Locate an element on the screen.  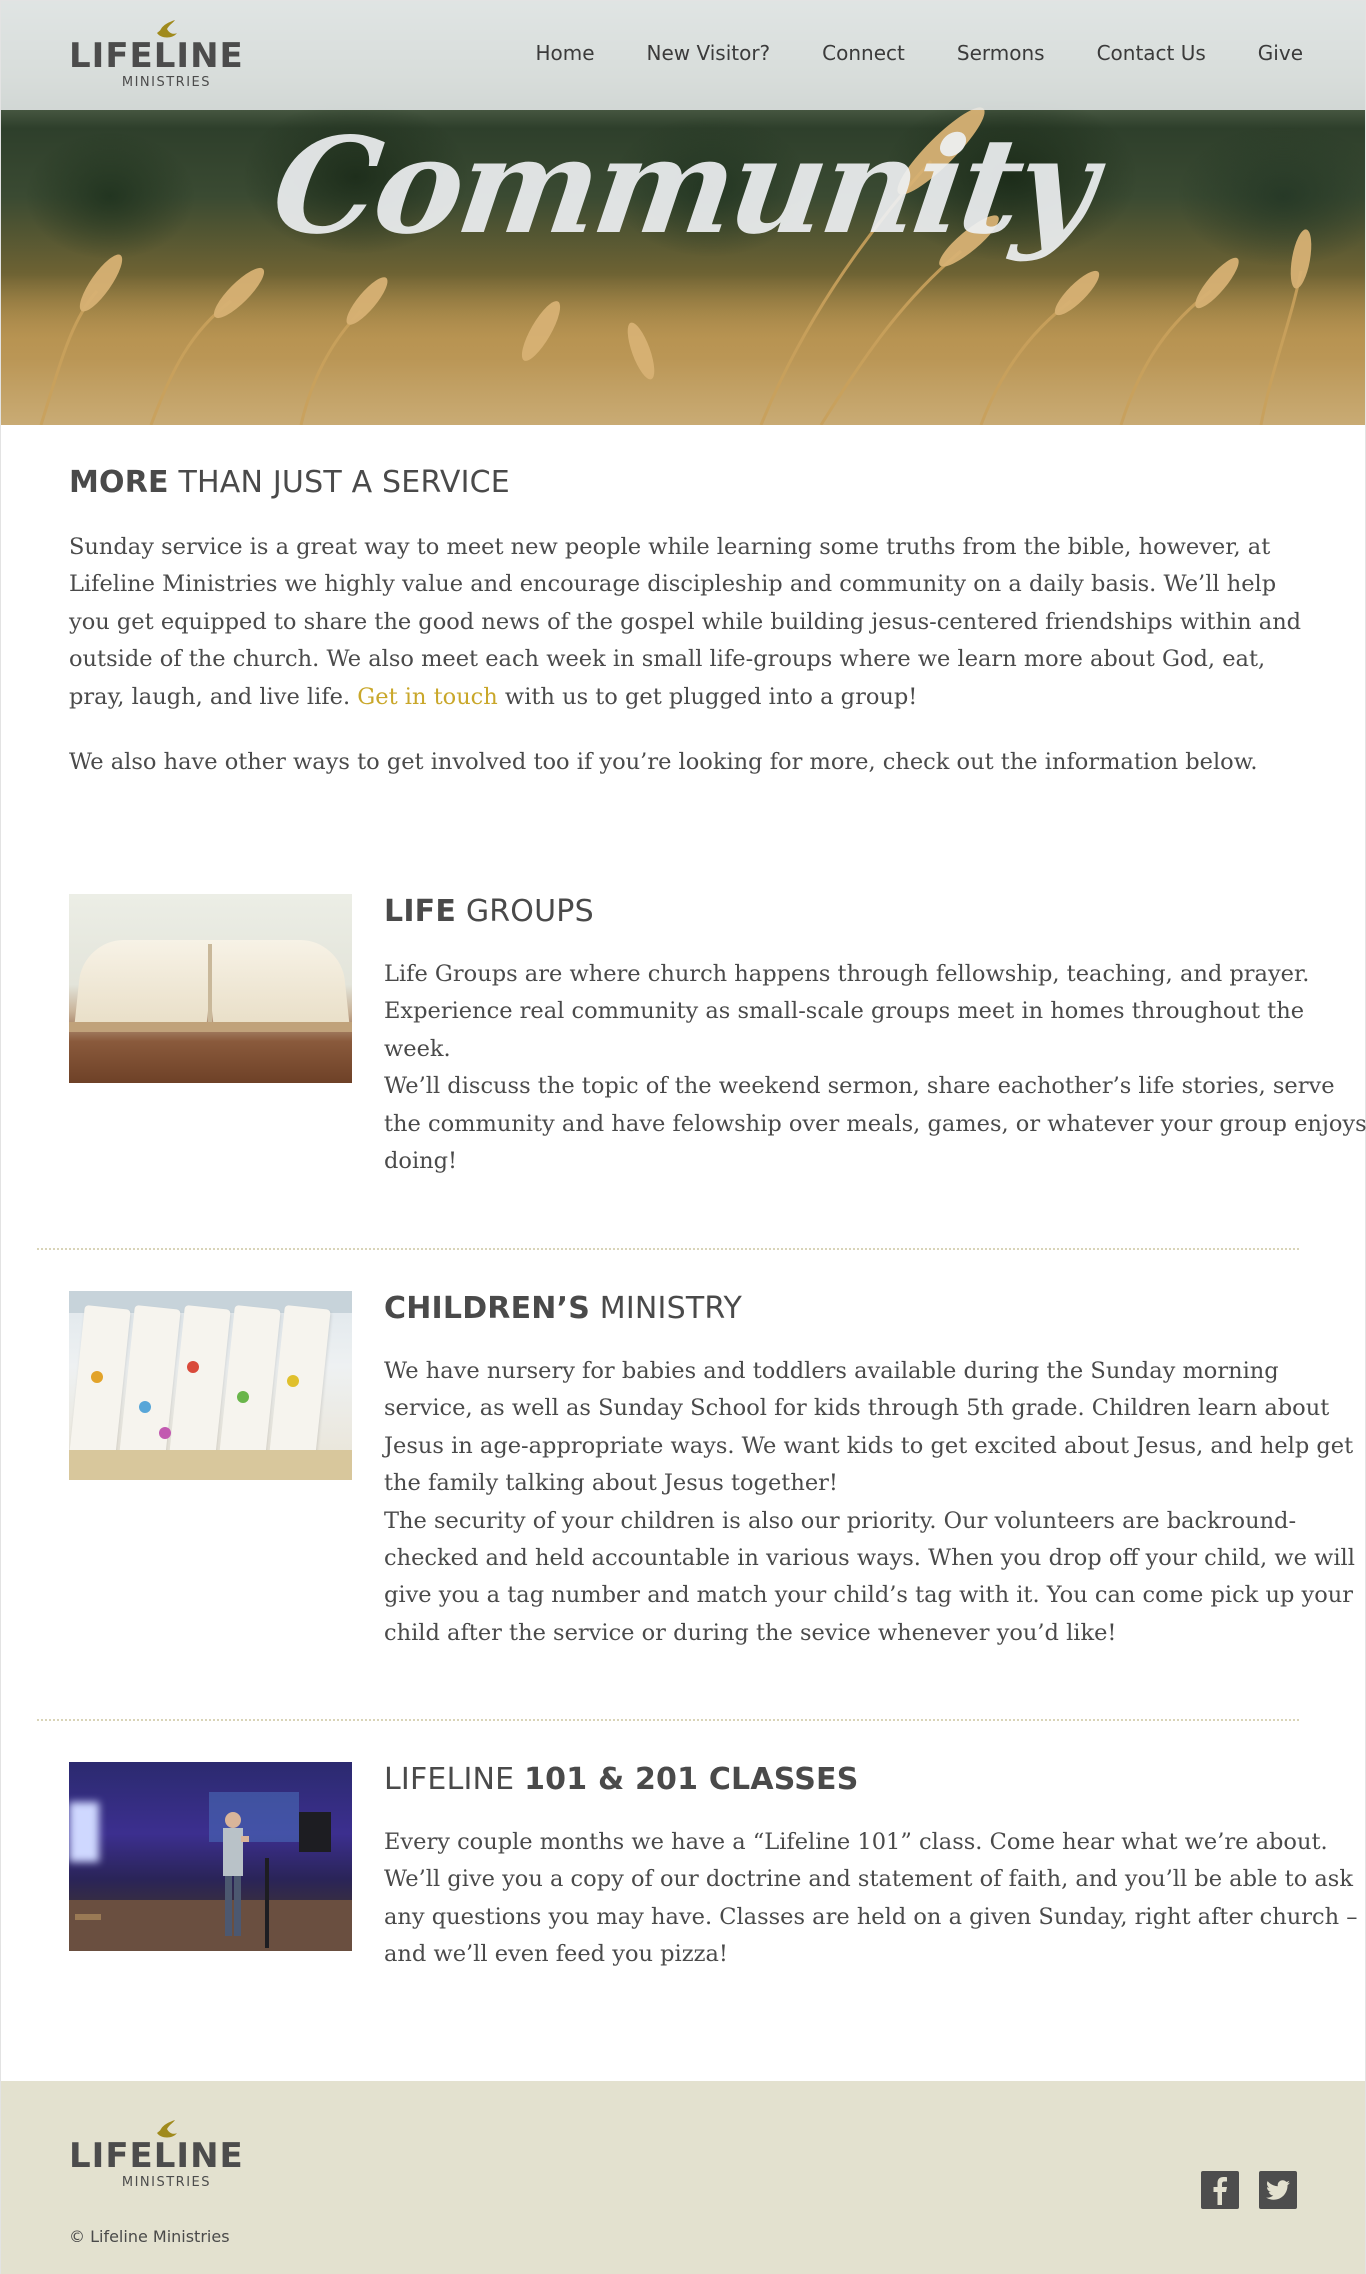
twitter-icon is located at coordinates (1278, 2190).